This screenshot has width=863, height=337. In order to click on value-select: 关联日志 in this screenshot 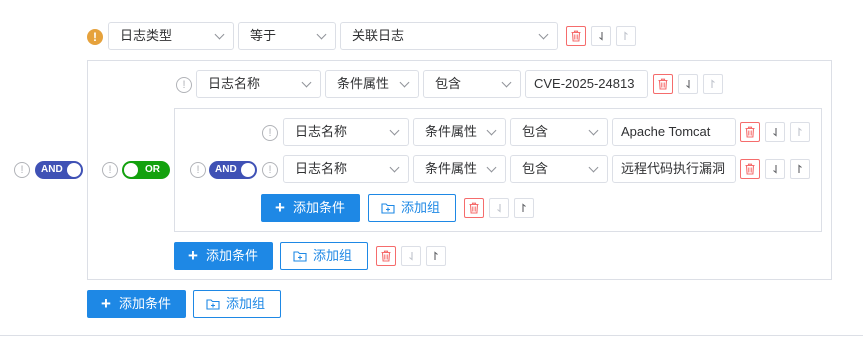, I will do `click(449, 36)`.